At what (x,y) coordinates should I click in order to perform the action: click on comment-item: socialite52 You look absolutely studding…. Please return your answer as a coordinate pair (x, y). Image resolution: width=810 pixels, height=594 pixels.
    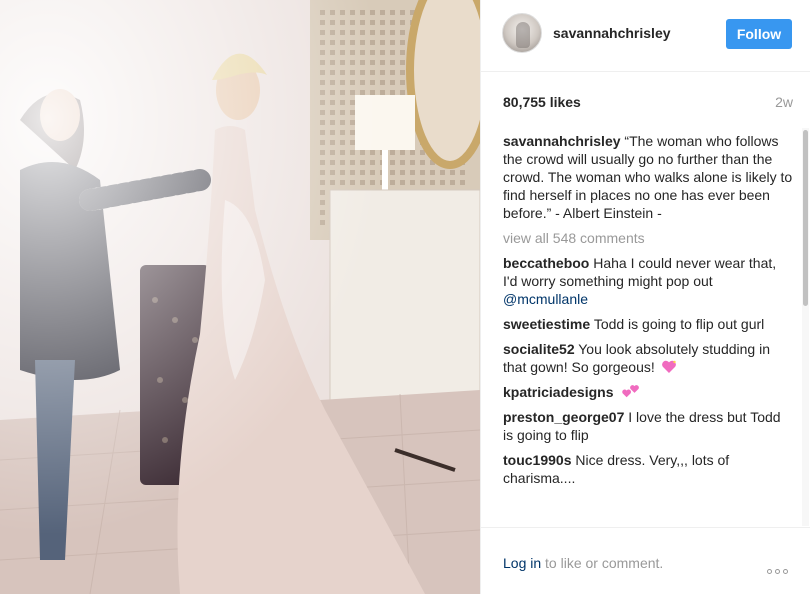
    Looking at the image, I should click on (648, 358).